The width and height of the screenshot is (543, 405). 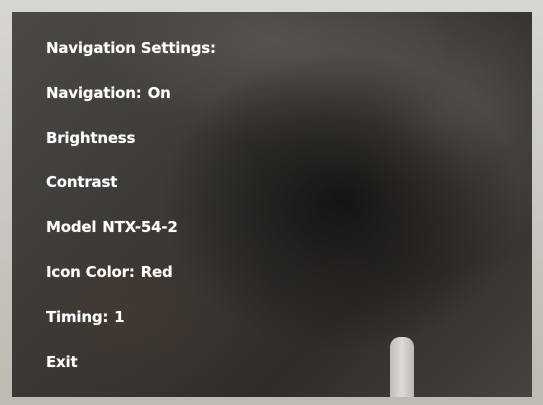 I want to click on model-value: NTX-54-2, so click(x=140, y=227).